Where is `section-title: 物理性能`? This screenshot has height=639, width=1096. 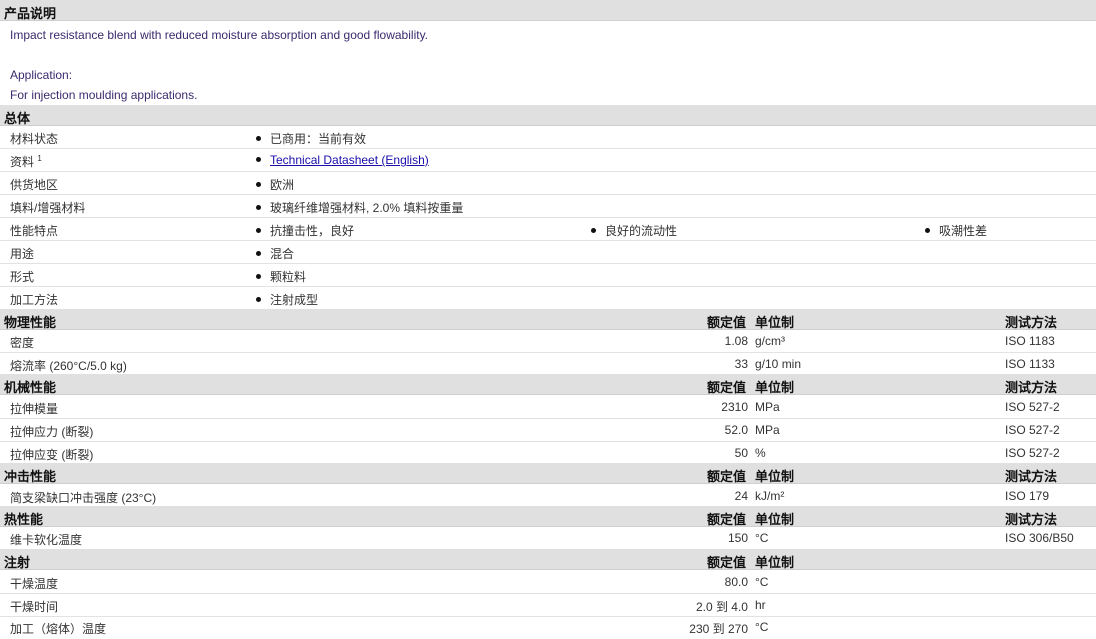
section-title: 物理性能 is located at coordinates (30, 322).